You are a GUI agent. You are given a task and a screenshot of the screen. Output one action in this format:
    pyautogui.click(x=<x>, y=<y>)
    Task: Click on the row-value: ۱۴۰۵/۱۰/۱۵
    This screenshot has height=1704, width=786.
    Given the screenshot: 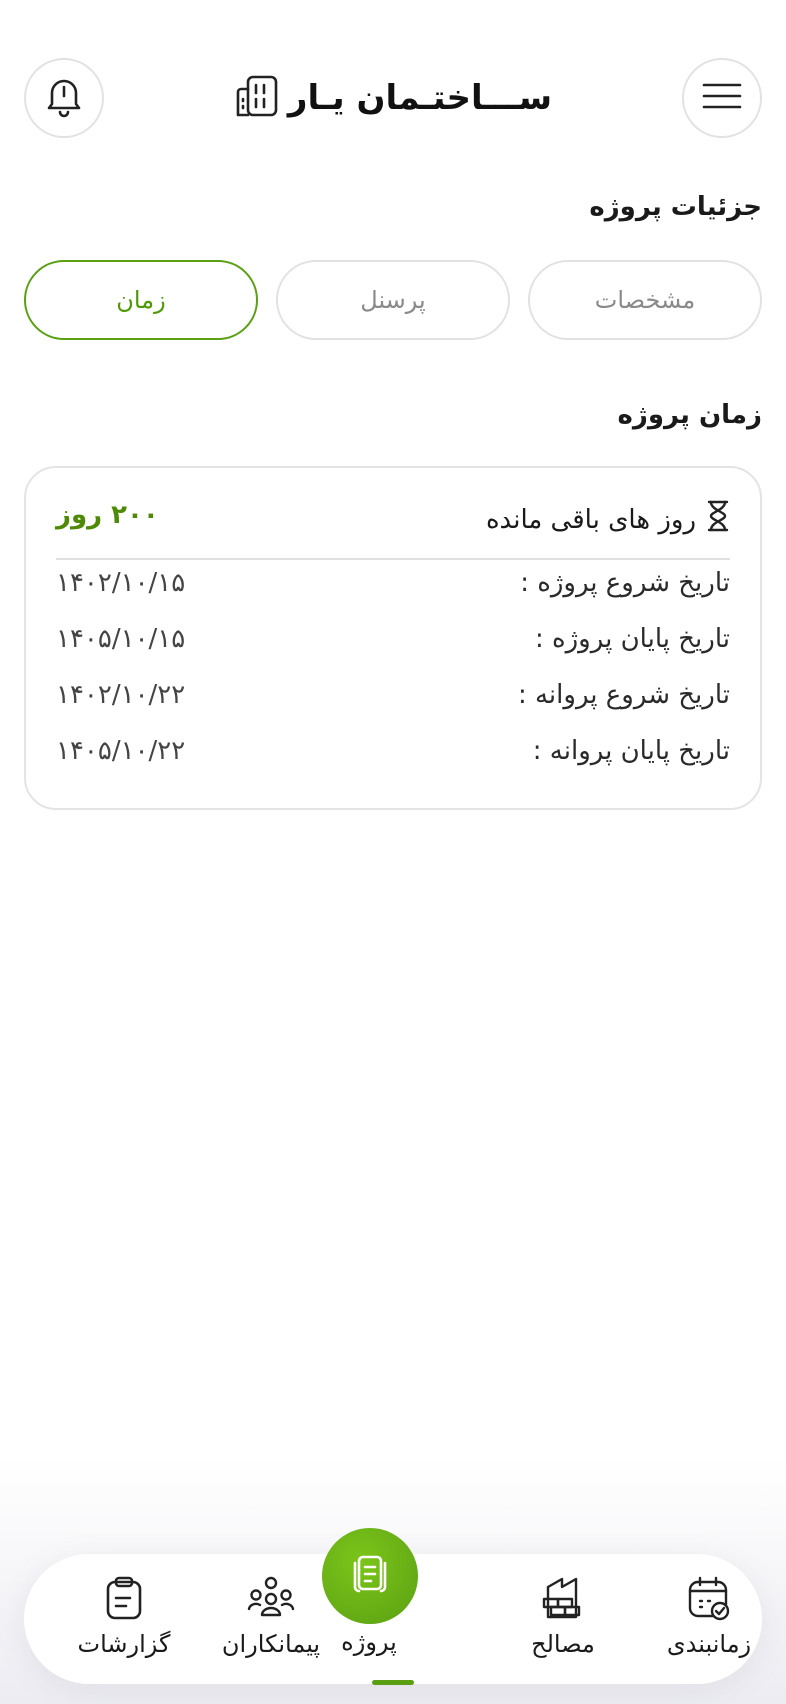 What is the action you would take?
    pyautogui.click(x=121, y=639)
    